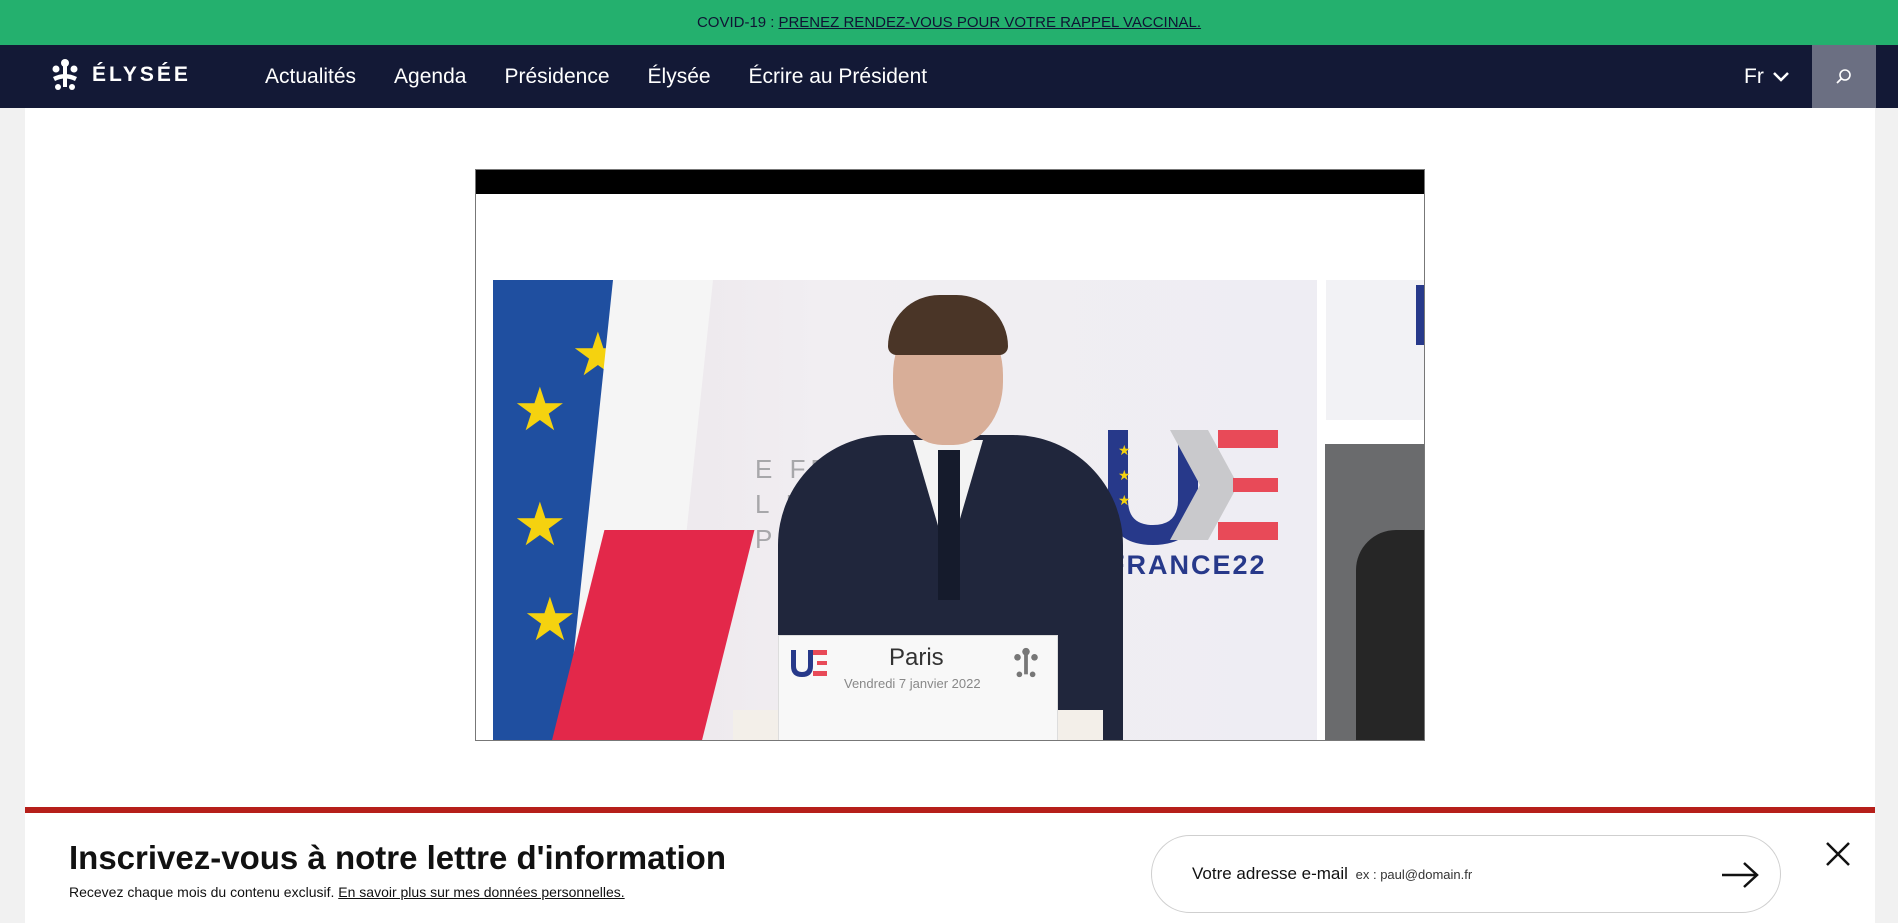  I want to click on chevron-down-icon, so click(1780, 76).